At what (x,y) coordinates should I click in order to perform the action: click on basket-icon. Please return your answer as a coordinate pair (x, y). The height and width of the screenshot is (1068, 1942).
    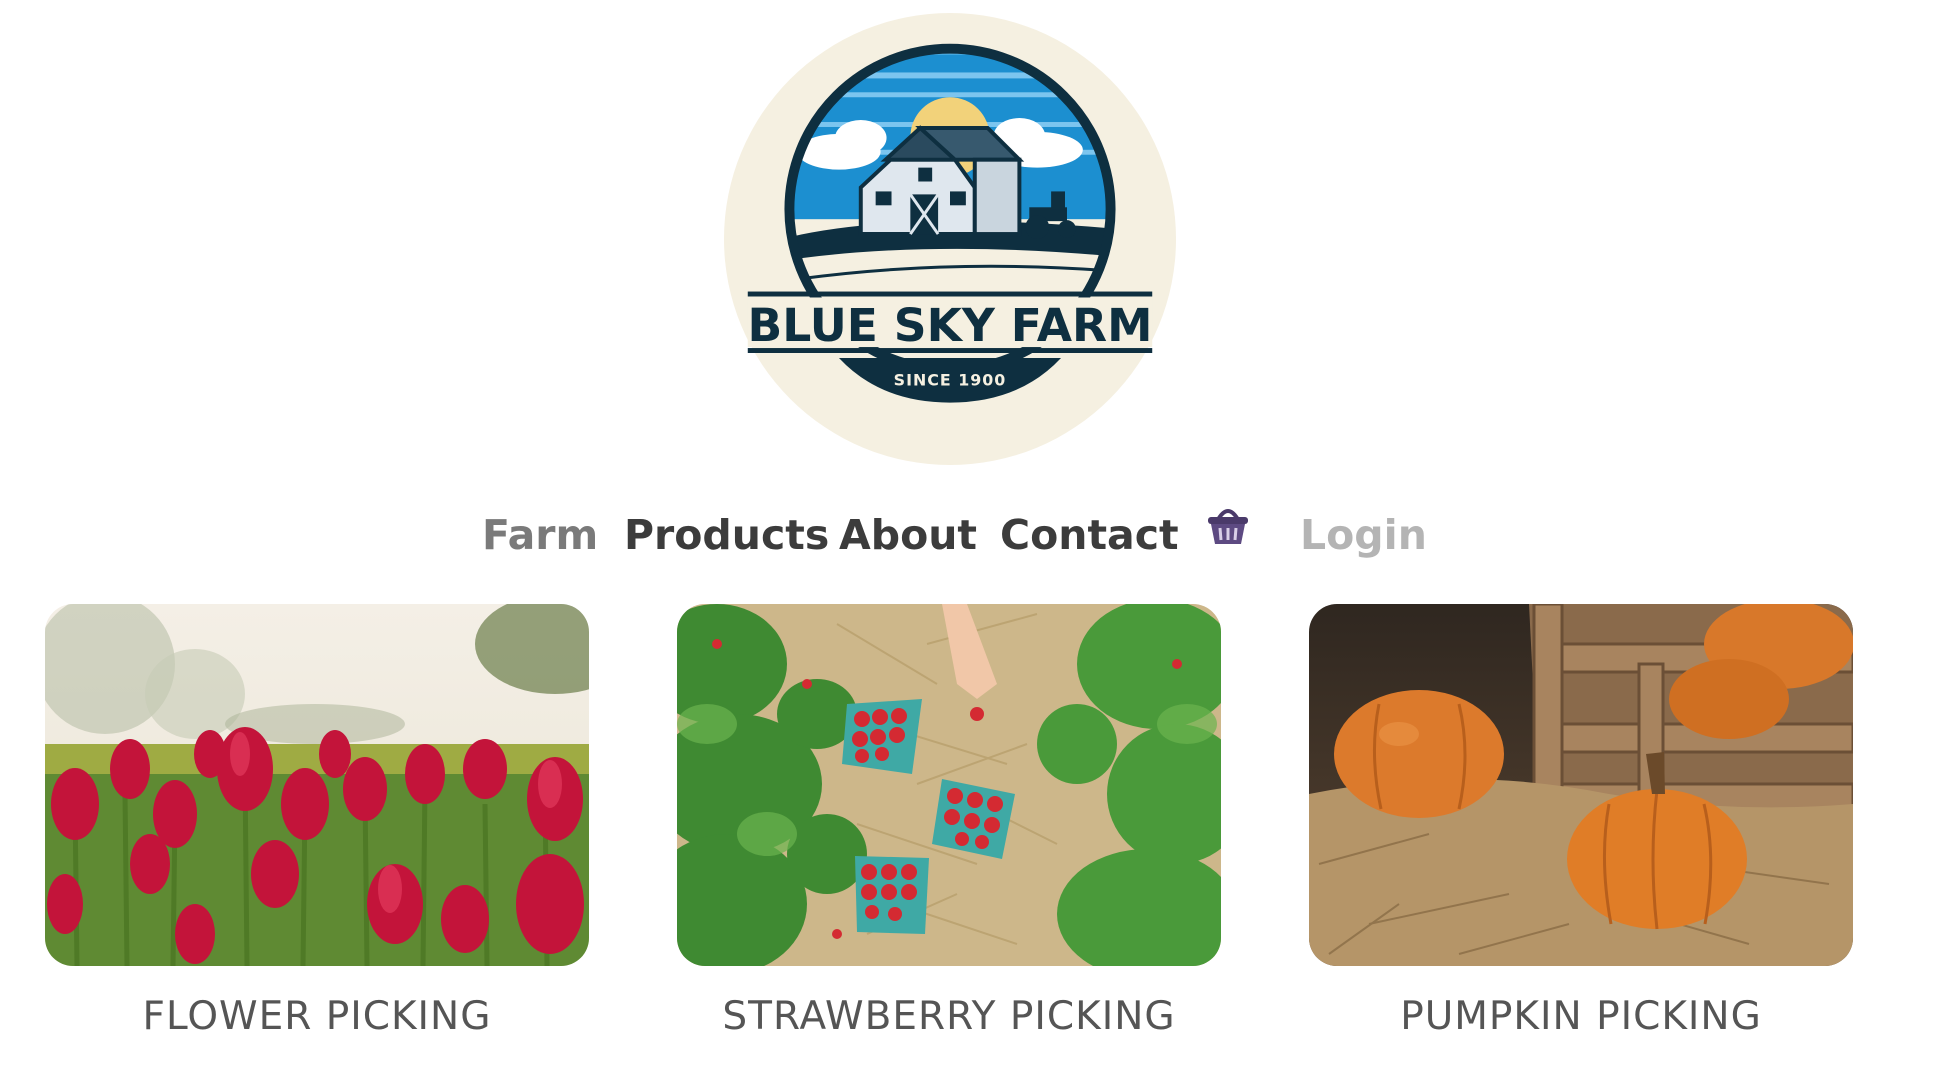
    Looking at the image, I should click on (1228, 526).